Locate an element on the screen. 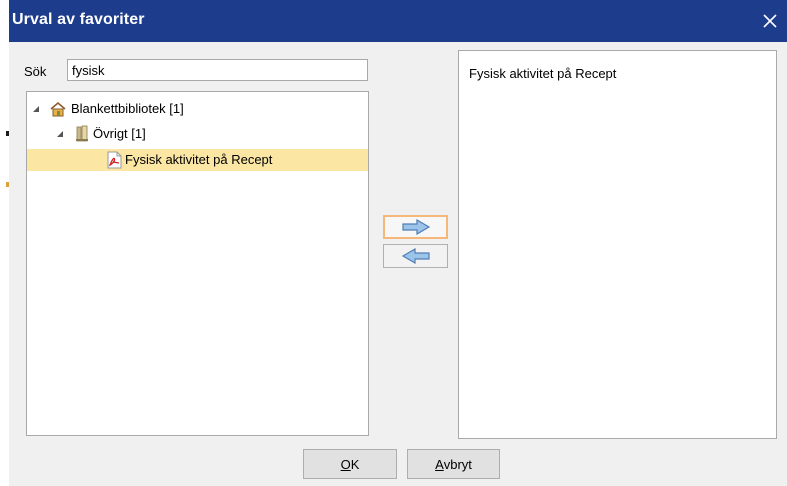  close-button is located at coordinates (770, 21).